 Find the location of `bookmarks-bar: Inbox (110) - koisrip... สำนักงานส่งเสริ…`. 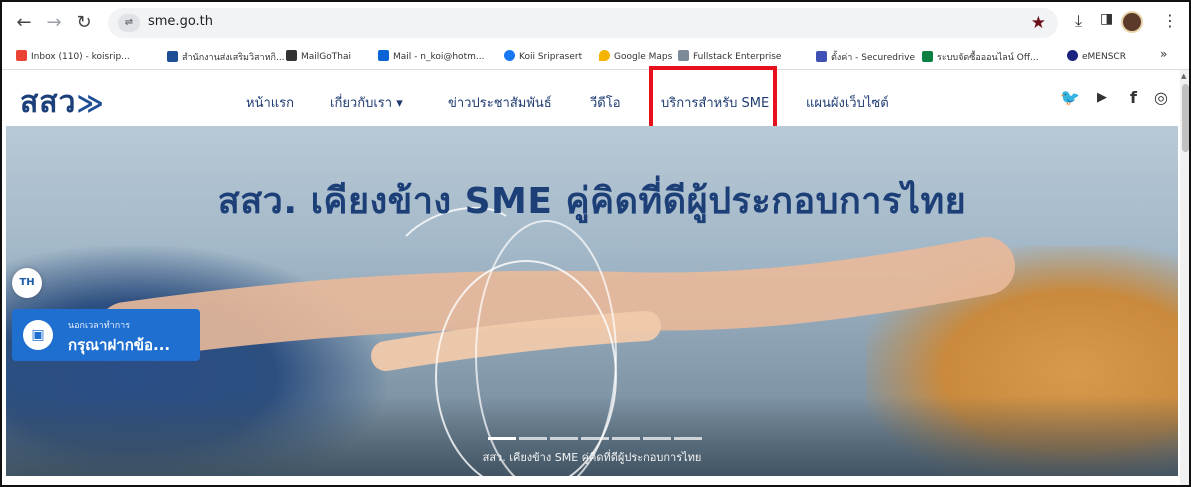

bookmarks-bar: Inbox (110) - koisrip... สำนักงานส่งเสริ… is located at coordinates (595, 57).